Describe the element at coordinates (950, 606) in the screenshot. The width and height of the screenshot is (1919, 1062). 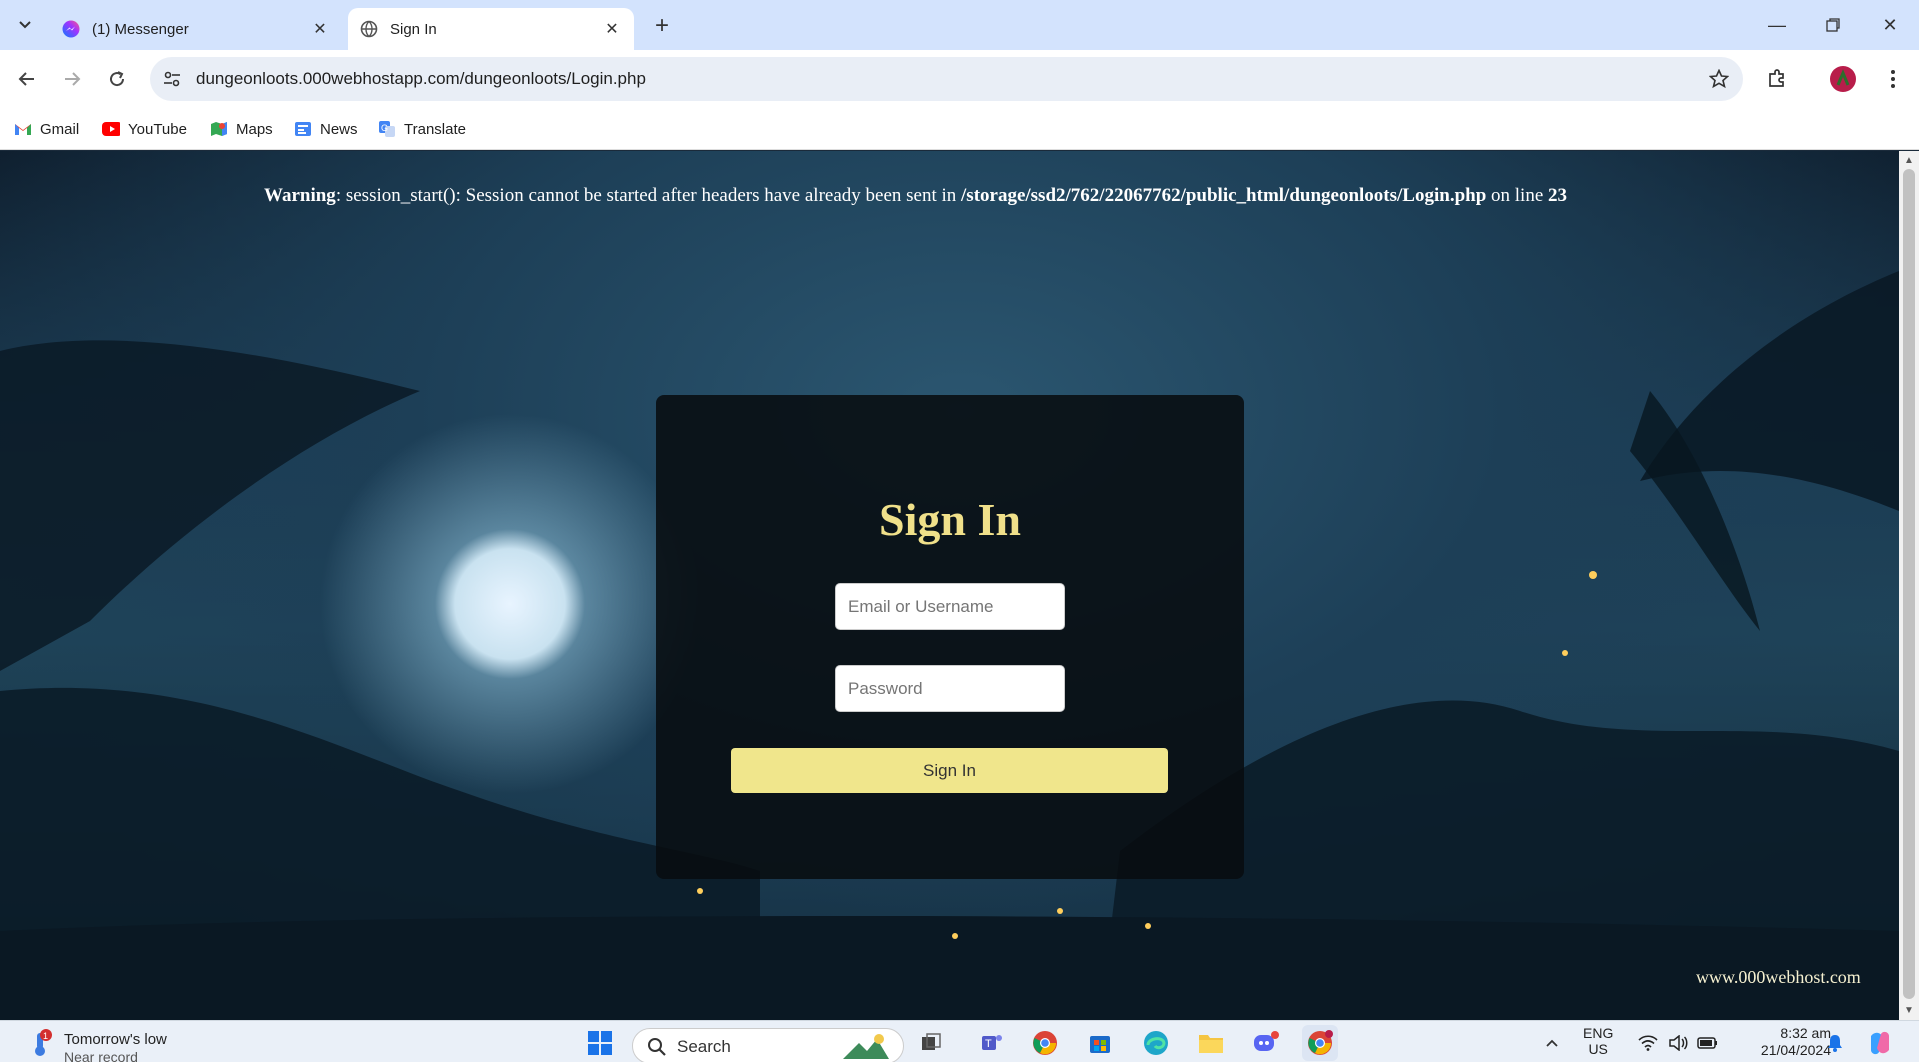
I see `email-username-input` at that location.